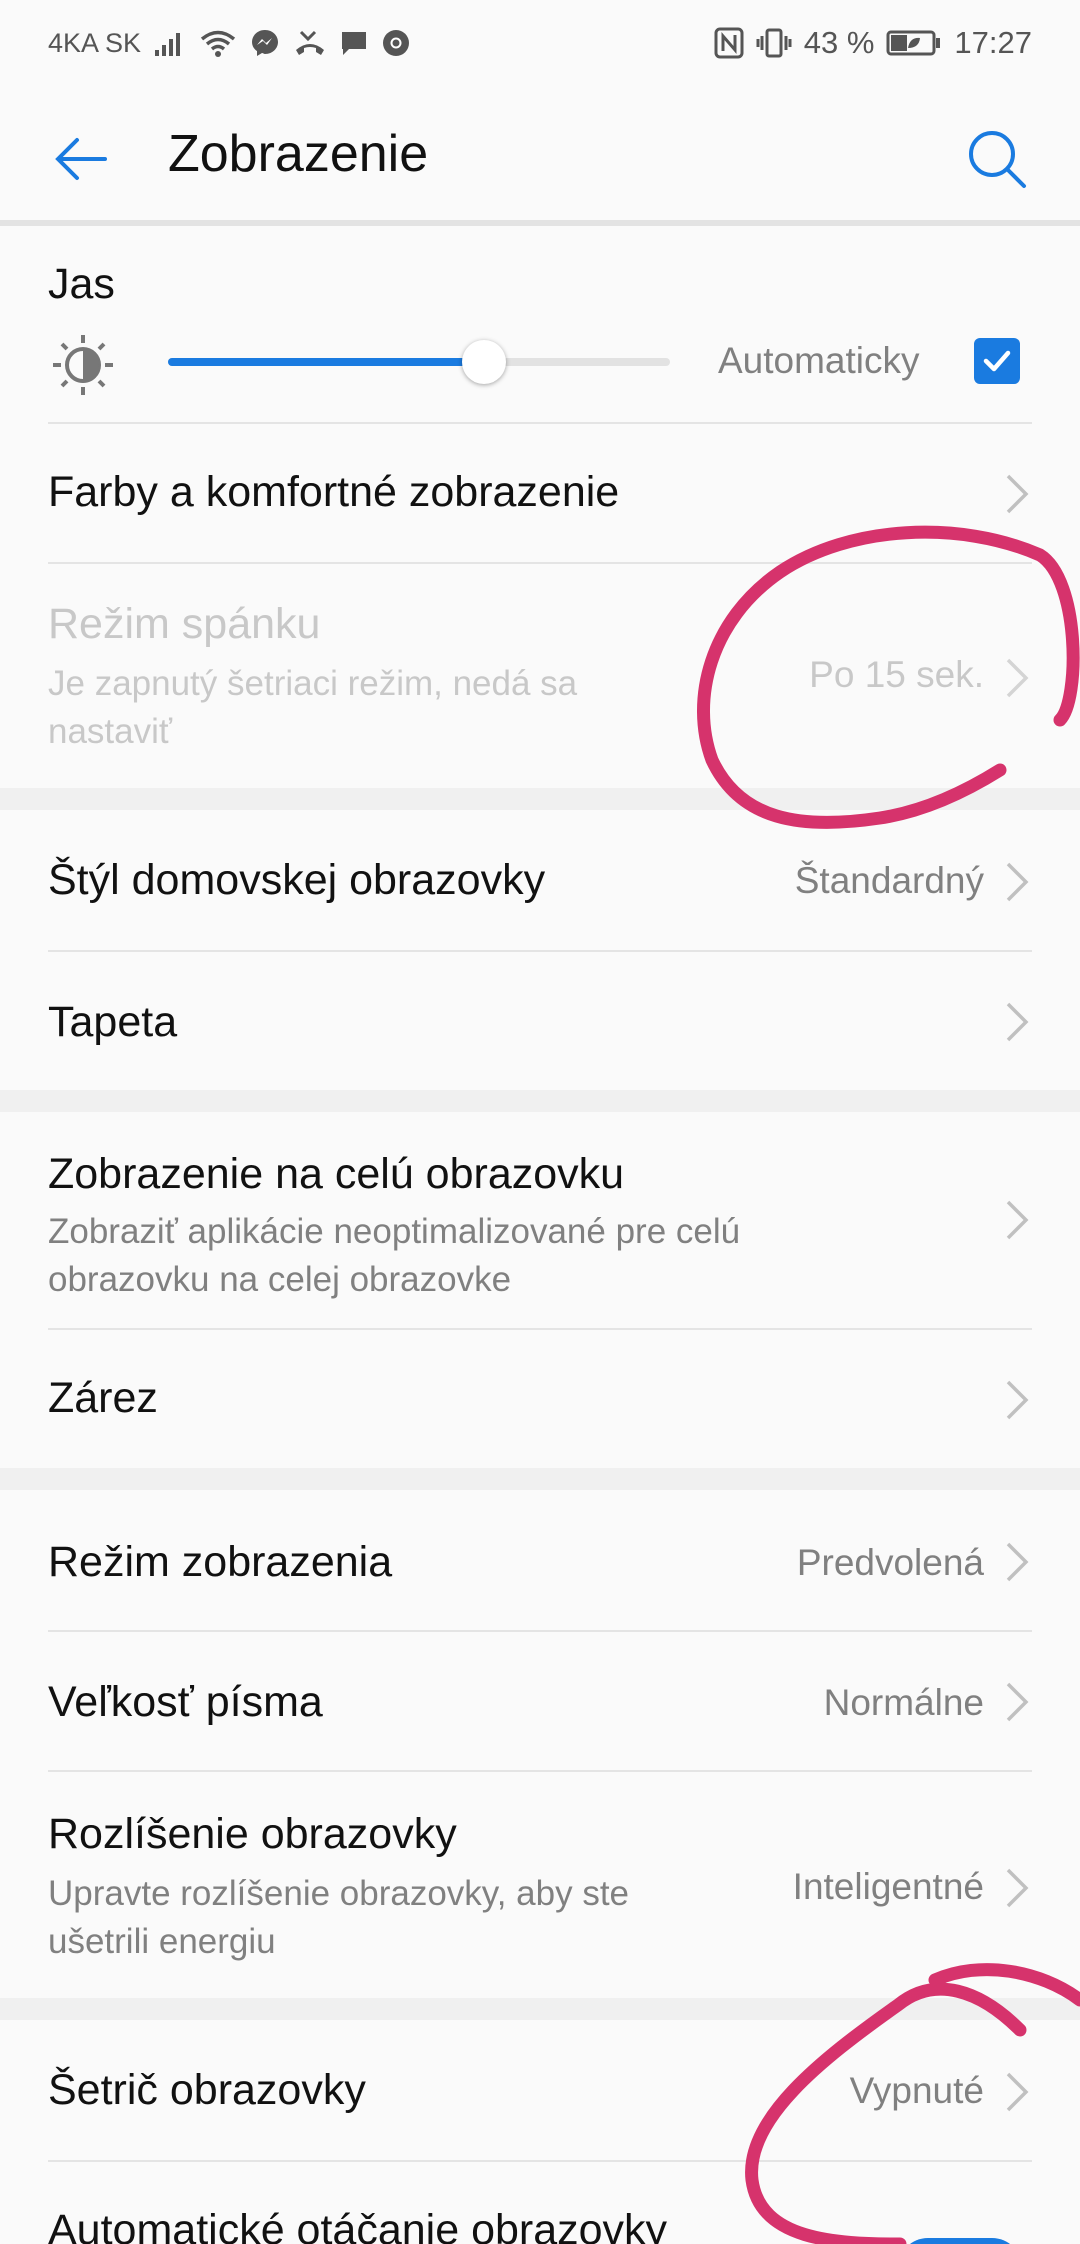 This screenshot has width=1080, height=2244. What do you see at coordinates (396, 43) in the screenshot?
I see `chrome-icon` at bounding box center [396, 43].